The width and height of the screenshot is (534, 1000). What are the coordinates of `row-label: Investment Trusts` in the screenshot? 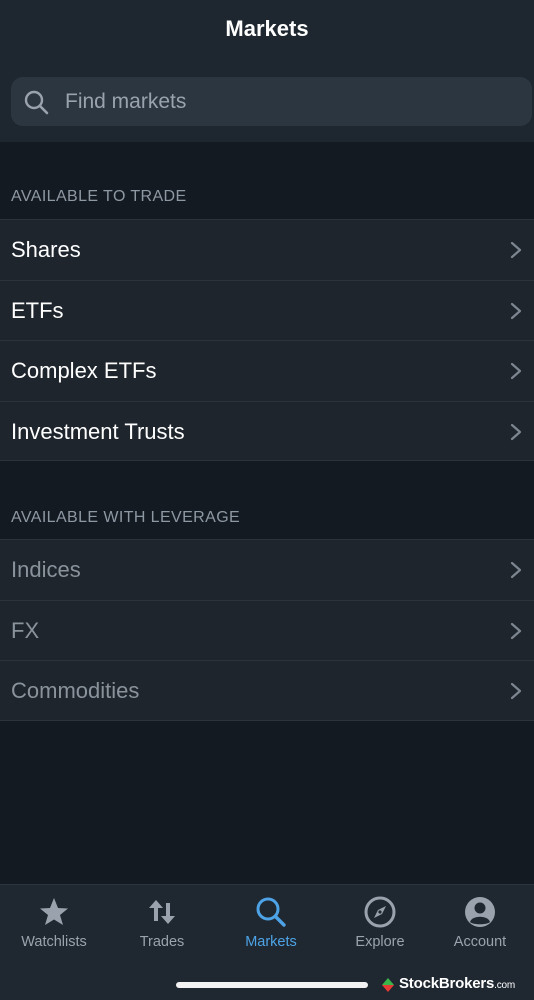 It's located at (98, 431).